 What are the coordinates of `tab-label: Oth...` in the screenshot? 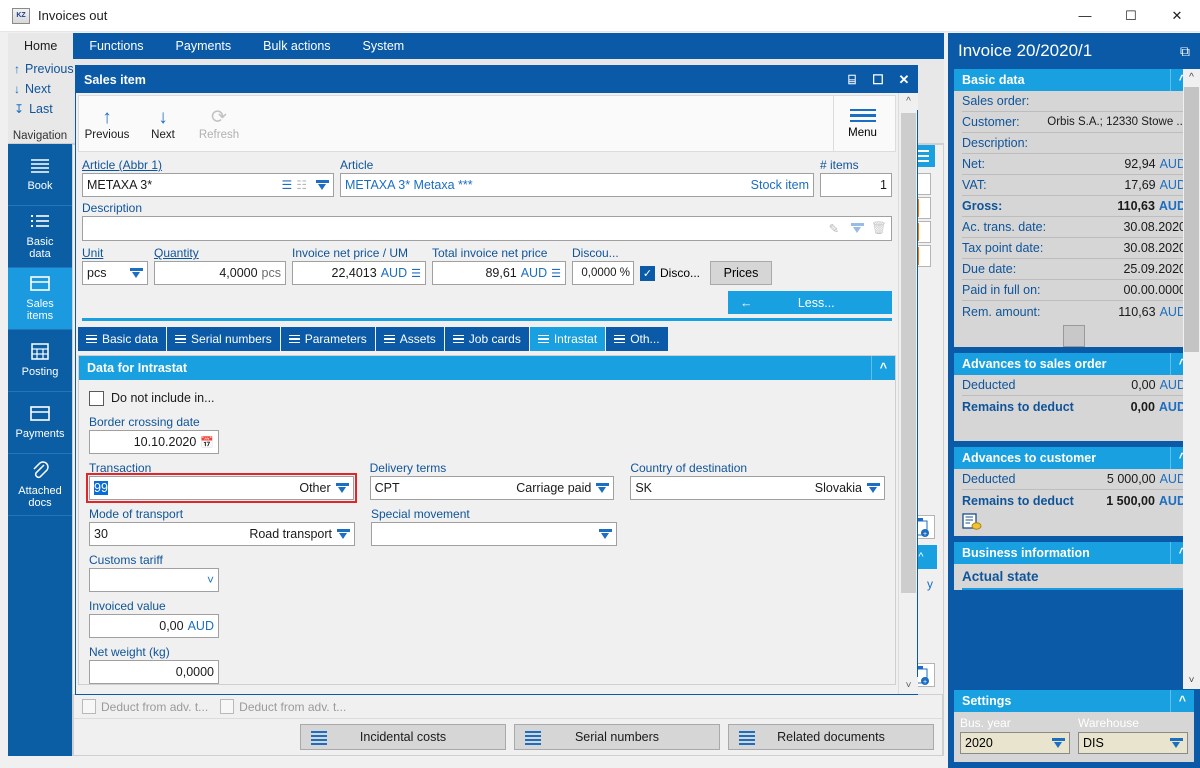 It's located at (645, 339).